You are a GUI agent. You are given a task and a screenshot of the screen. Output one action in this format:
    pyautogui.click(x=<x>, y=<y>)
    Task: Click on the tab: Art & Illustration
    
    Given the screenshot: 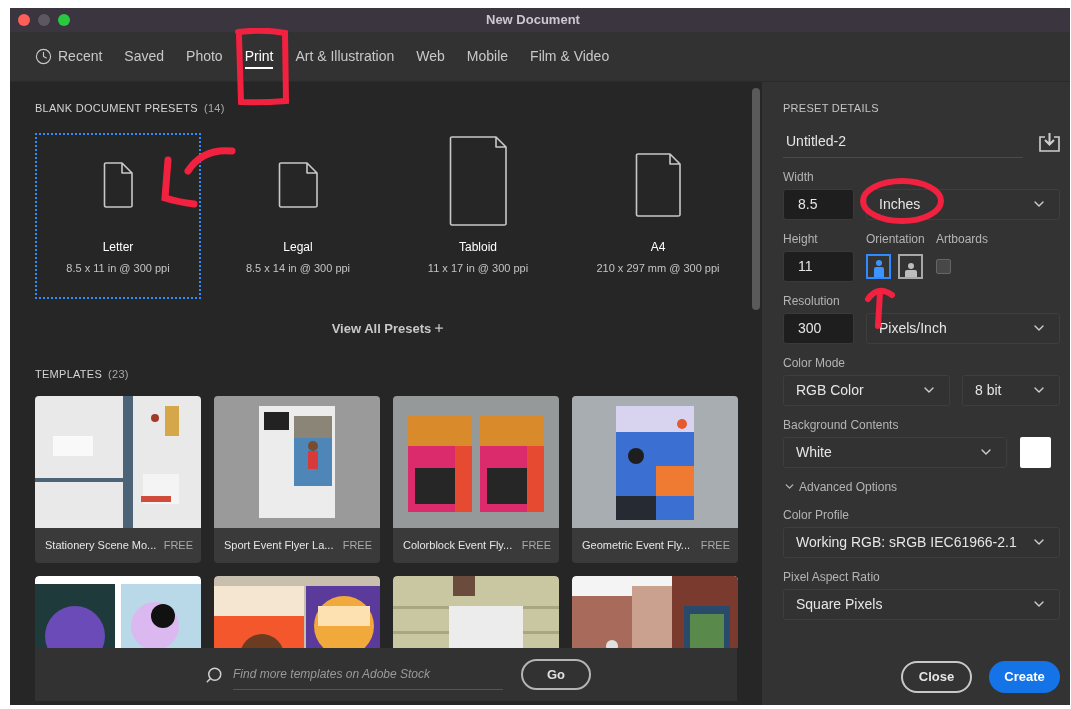 What is the action you would take?
    pyautogui.click(x=345, y=56)
    